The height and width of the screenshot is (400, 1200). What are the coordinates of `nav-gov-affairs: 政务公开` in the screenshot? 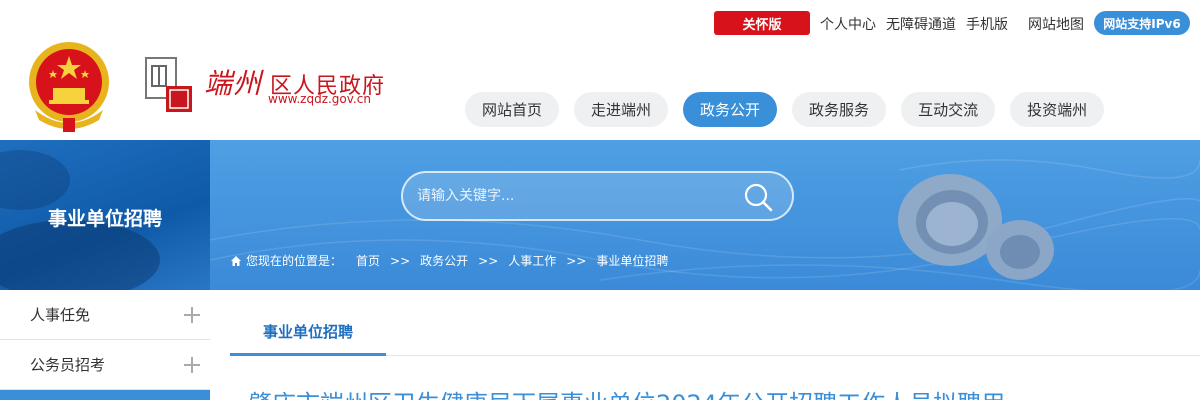 It's located at (730, 109).